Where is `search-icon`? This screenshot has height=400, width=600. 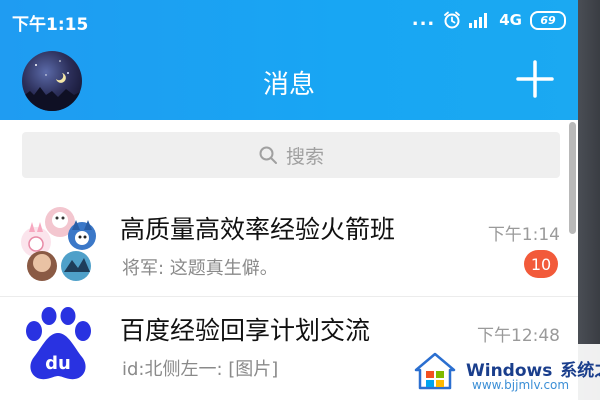
search-icon is located at coordinates (268, 155).